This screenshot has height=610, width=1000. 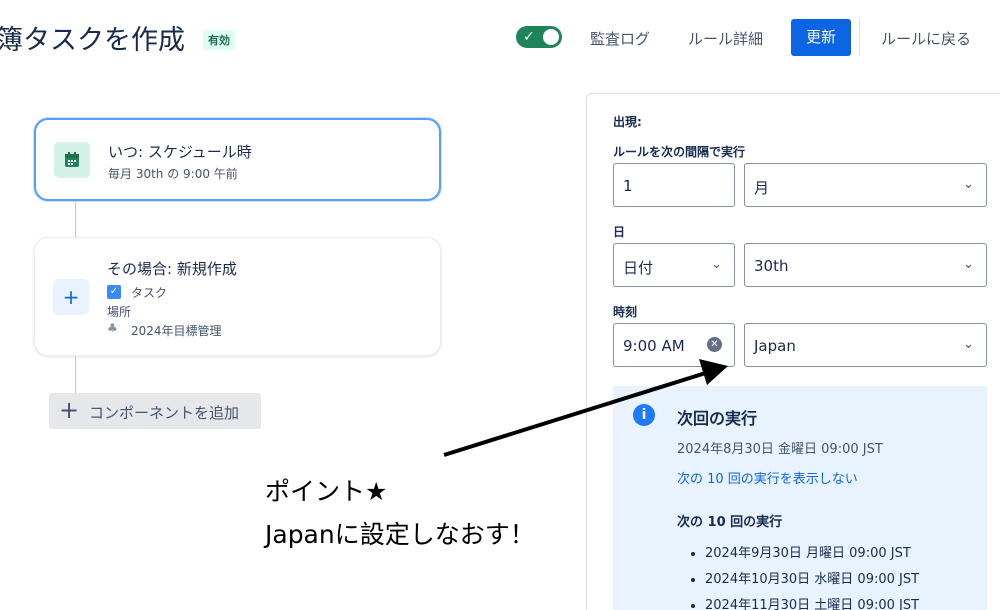 I want to click on day-value: 30th, so click(x=771, y=266).